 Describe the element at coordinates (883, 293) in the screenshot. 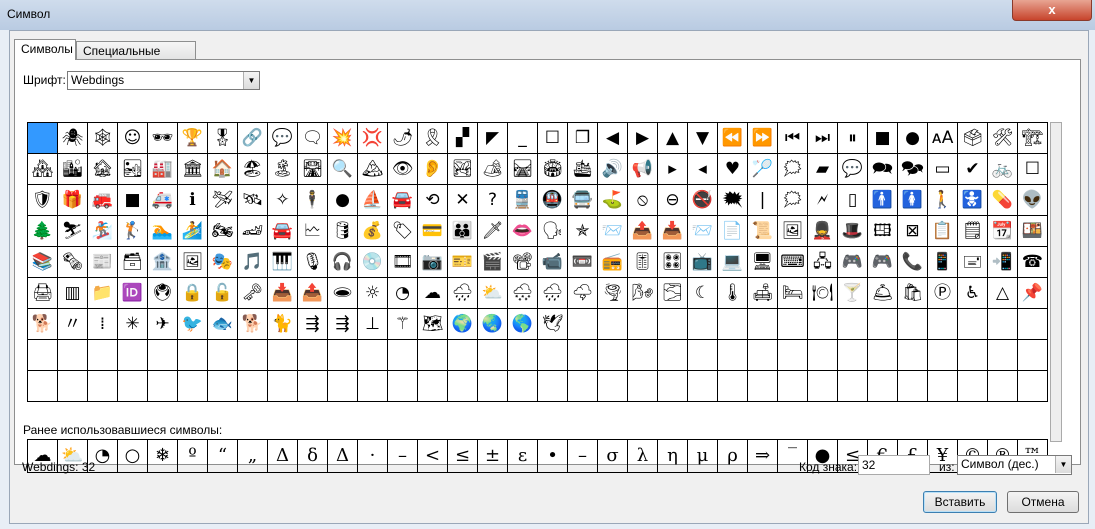

I see `symbol-cell: 🛎` at that location.